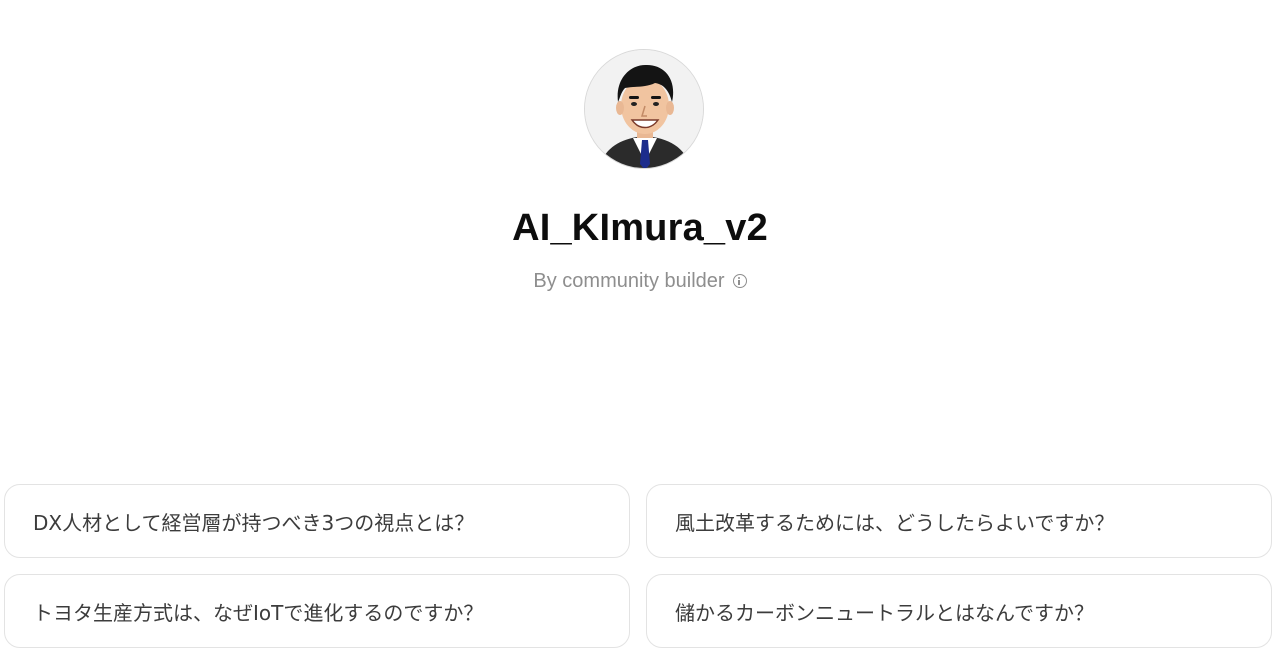  What do you see at coordinates (895, 522) in the screenshot?
I see `starter-label: 風土改革するためには、どうしたらよいですか？` at bounding box center [895, 522].